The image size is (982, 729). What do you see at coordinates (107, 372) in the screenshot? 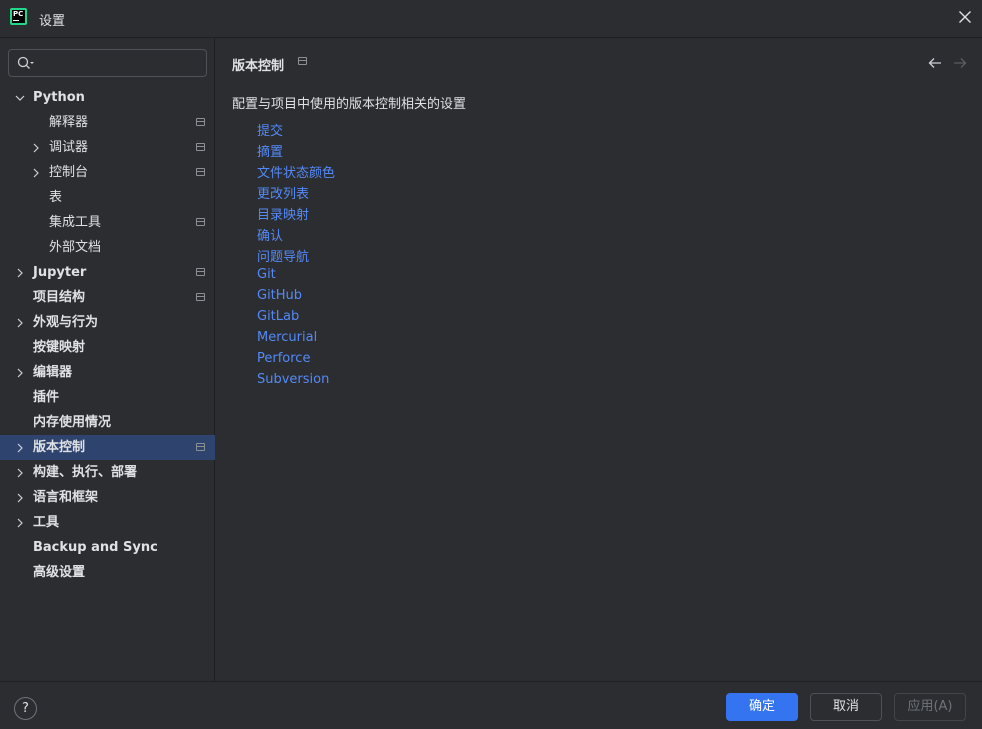
I see `sidebar-item: 编辑器` at bounding box center [107, 372].